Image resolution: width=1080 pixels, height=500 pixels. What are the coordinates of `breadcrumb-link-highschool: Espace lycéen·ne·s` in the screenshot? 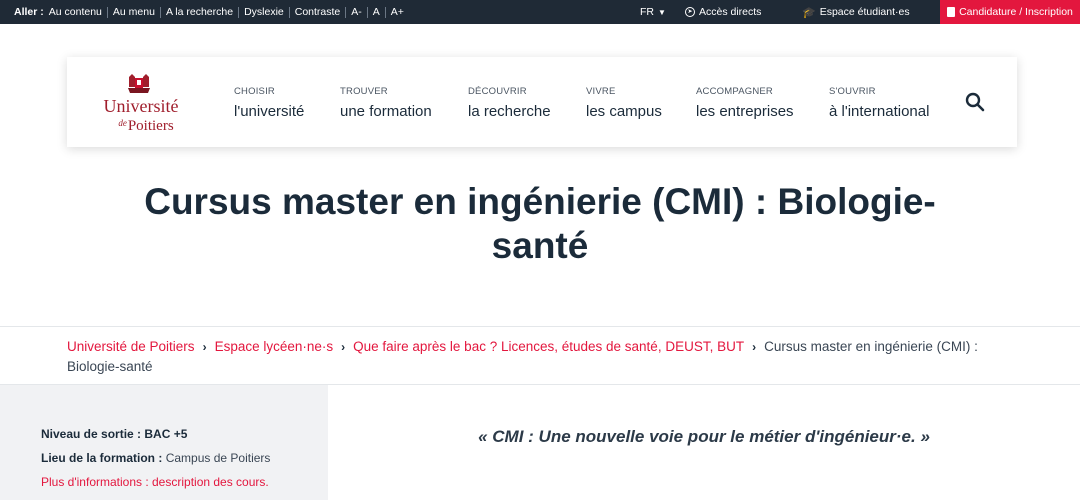 It's located at (274, 346).